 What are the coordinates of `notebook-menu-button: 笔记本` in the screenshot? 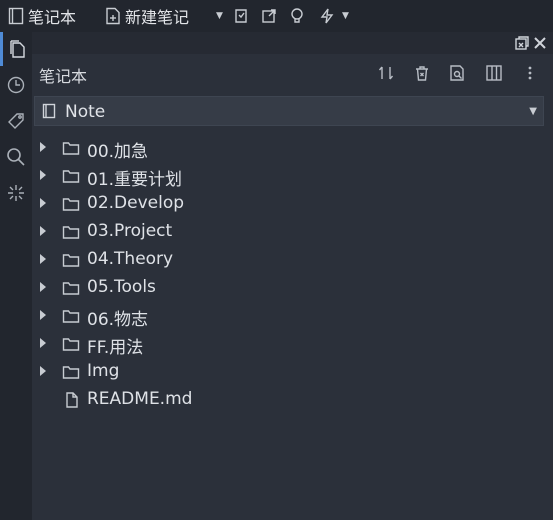 It's located at (41, 16).